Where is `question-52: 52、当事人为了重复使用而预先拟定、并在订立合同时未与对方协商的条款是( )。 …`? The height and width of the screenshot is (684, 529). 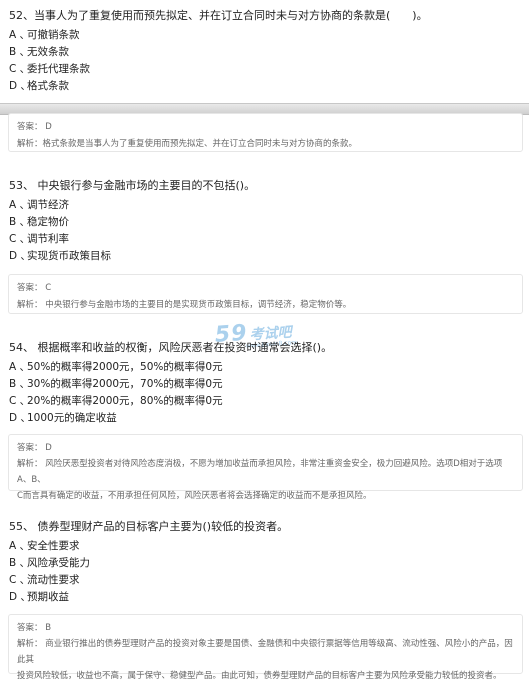
question-52: 52、当事人为了重复使用而预先拟定、并在订立合同时未与对方协商的条款是( )。 … is located at coordinates (265, 53).